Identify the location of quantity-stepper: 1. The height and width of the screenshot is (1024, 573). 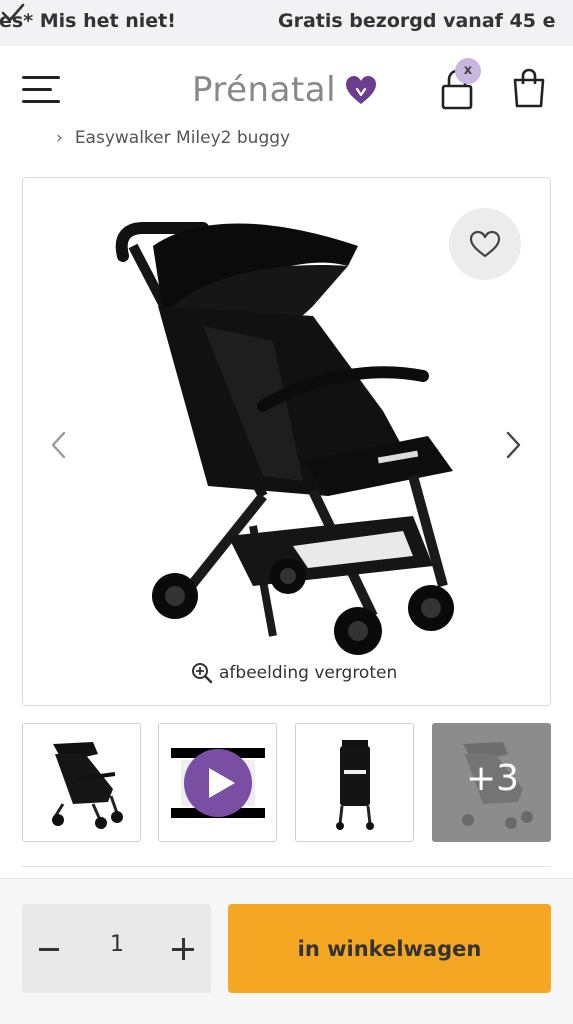
(116, 948).